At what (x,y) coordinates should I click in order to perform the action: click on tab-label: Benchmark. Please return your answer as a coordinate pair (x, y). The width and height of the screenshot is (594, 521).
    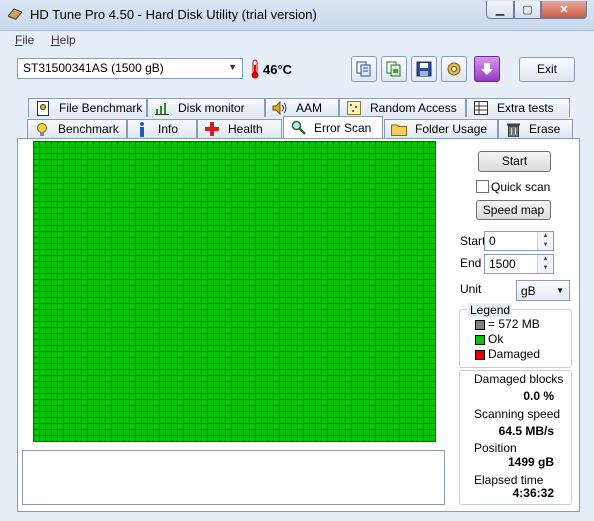
    Looking at the image, I should click on (88, 129).